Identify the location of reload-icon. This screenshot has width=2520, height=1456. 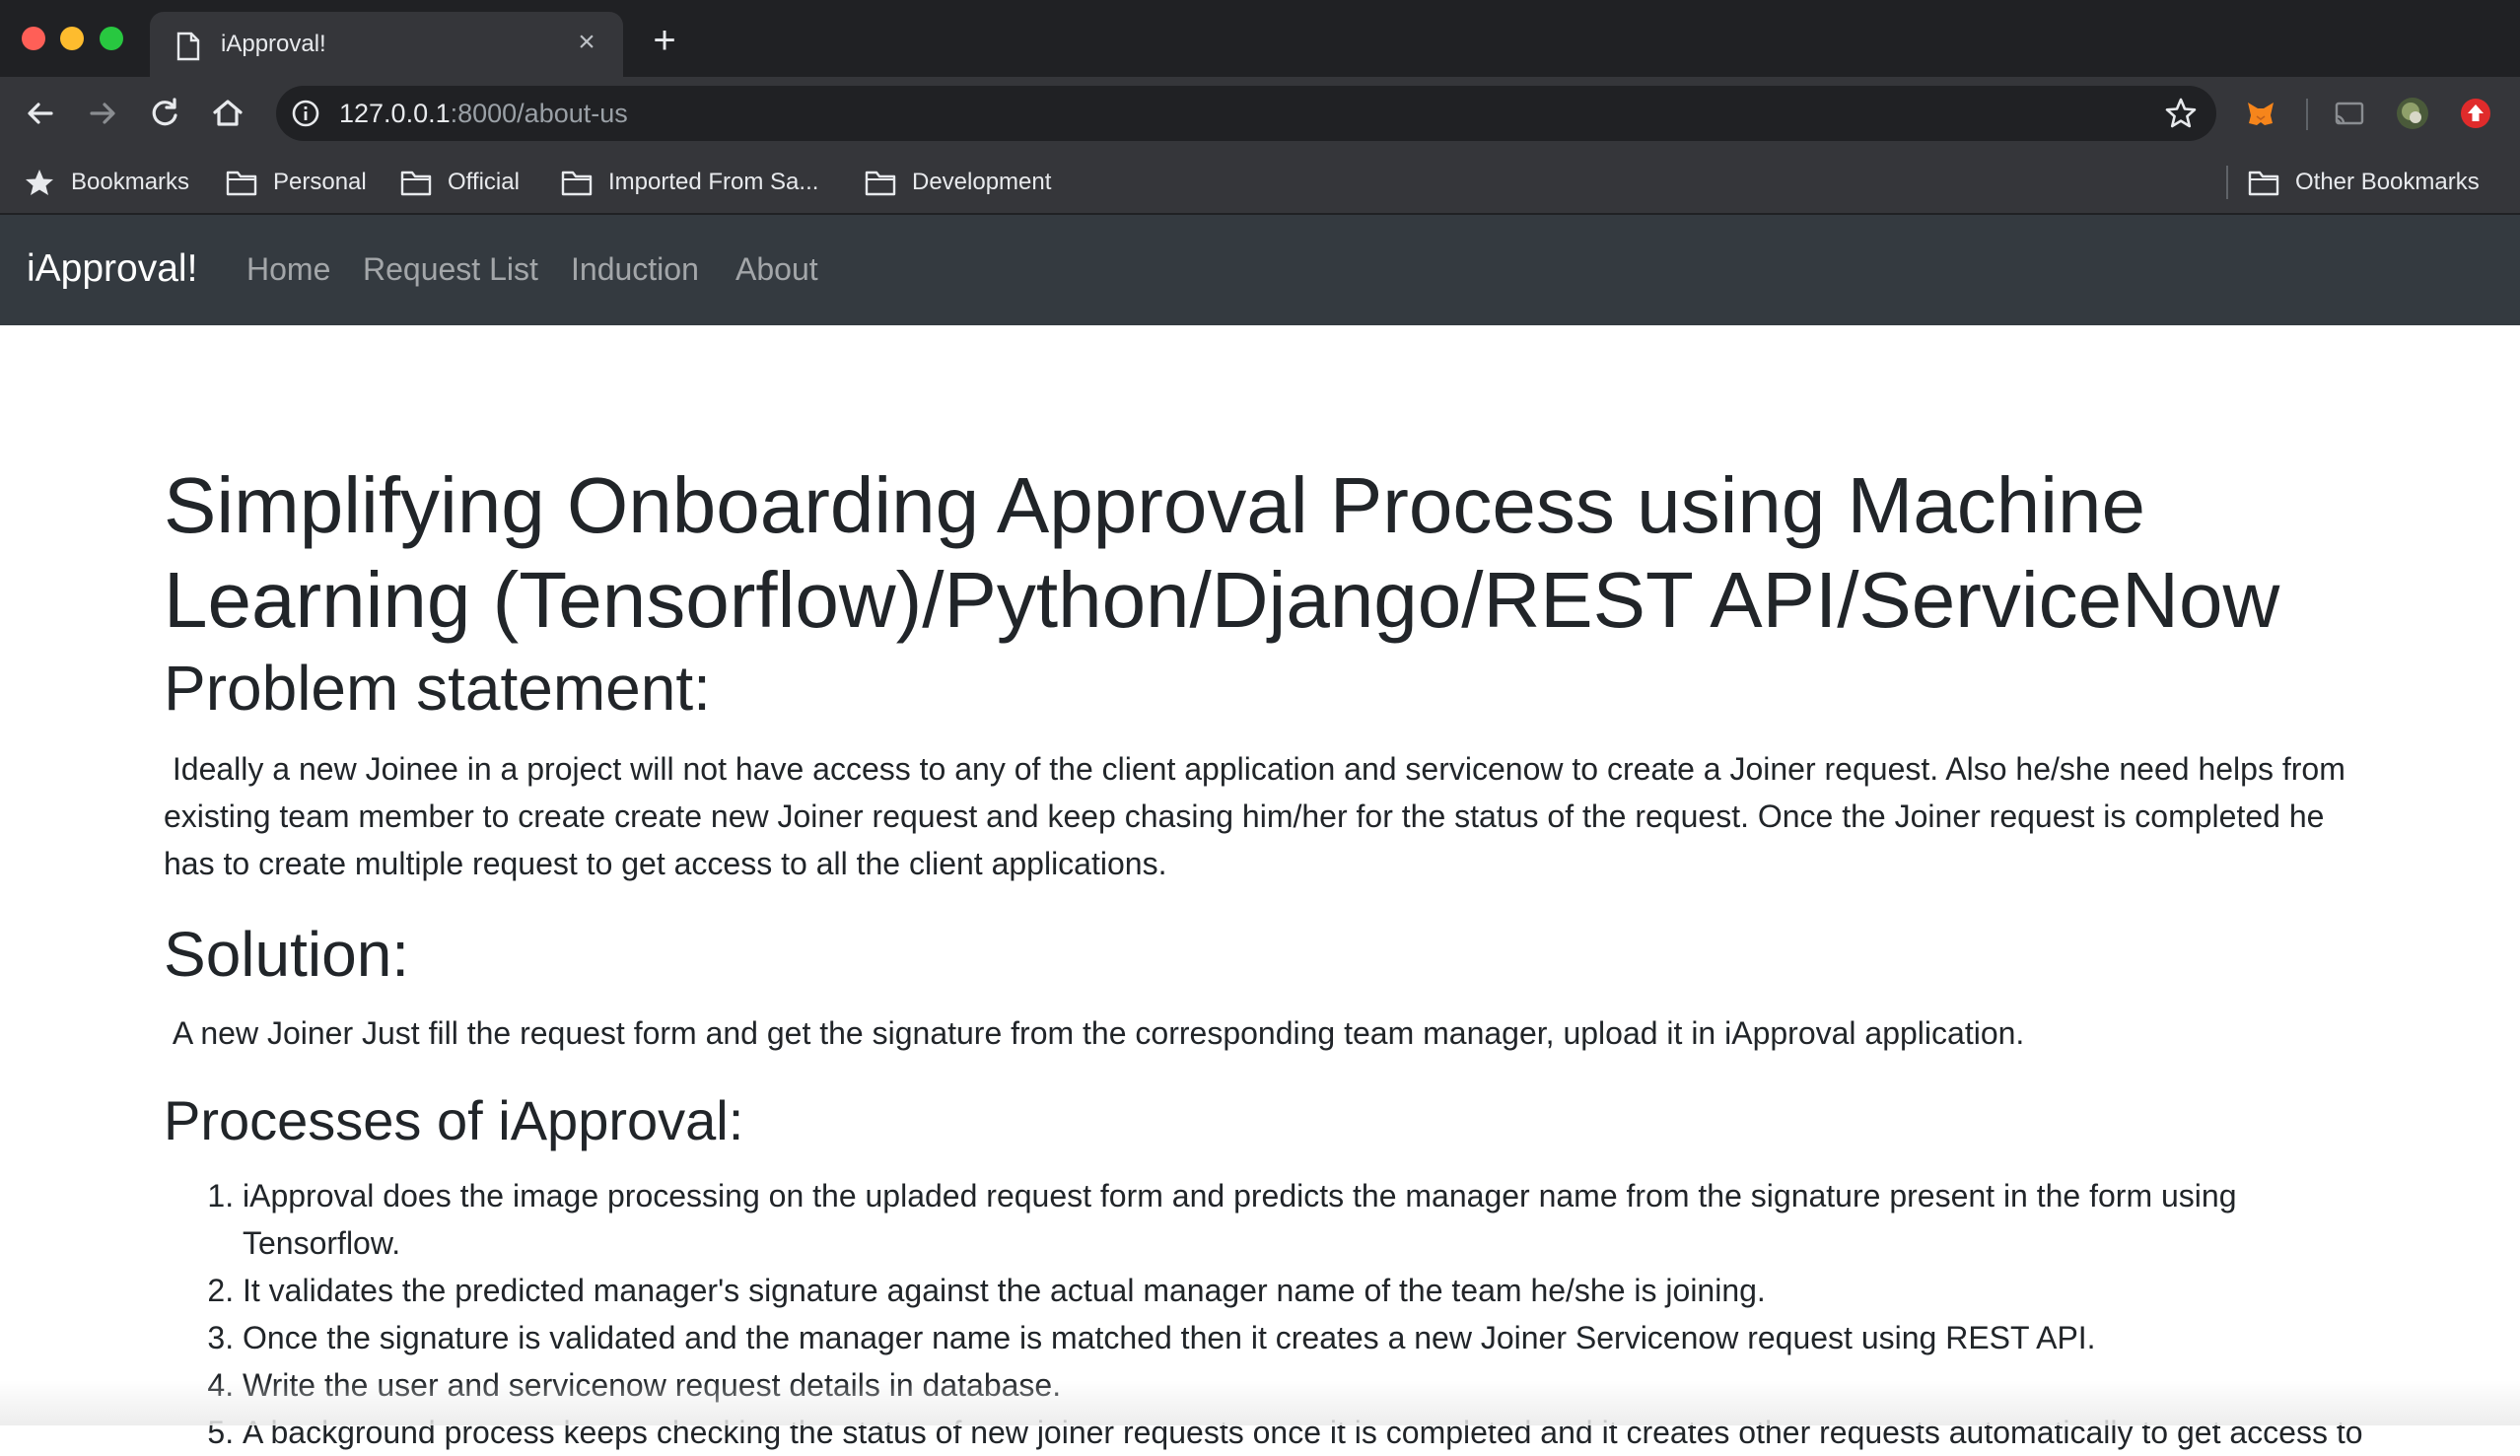
(164, 113).